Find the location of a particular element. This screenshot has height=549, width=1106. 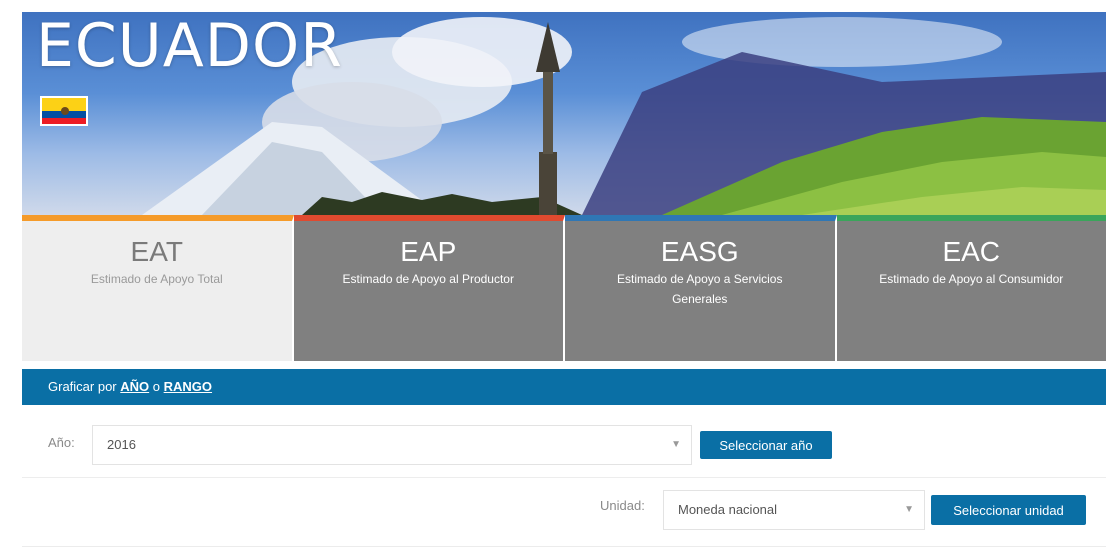

year-label: Año: is located at coordinates (61, 442).